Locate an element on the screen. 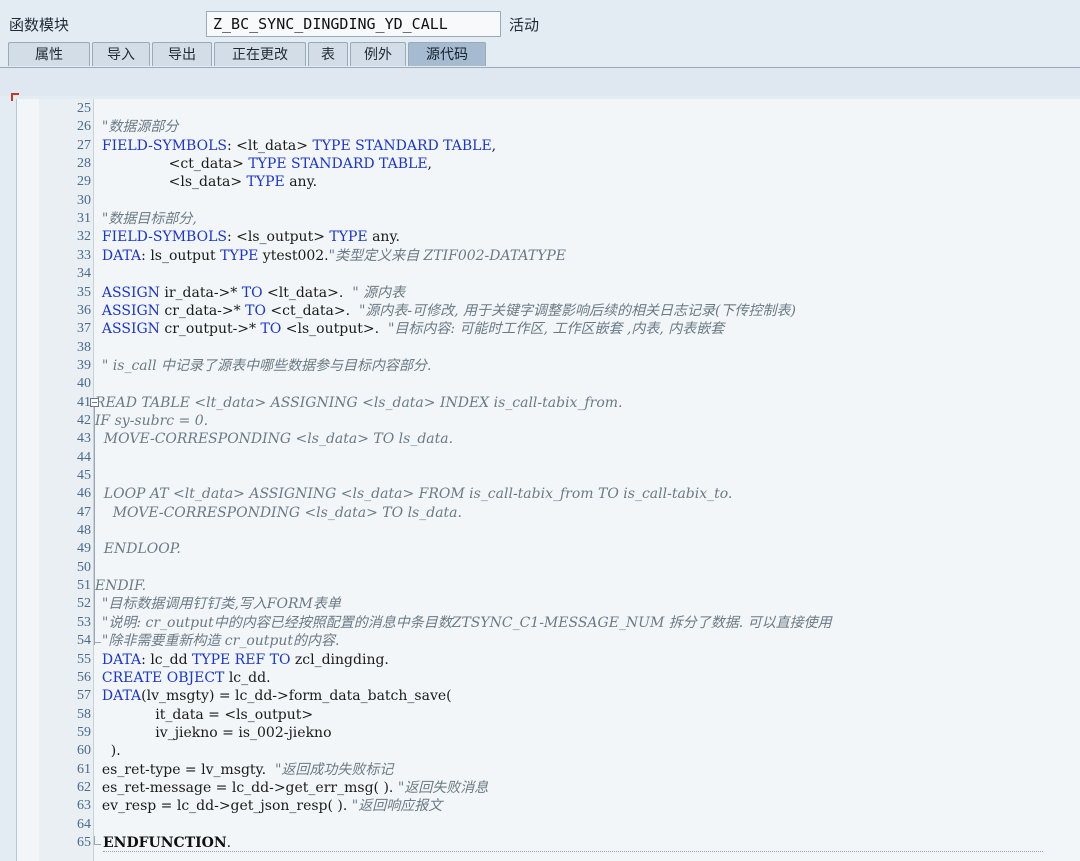 The width and height of the screenshot is (1080, 861). code-line: FIELD-SYMBOLS: <ls_output> TYPE any. is located at coordinates (586, 237).